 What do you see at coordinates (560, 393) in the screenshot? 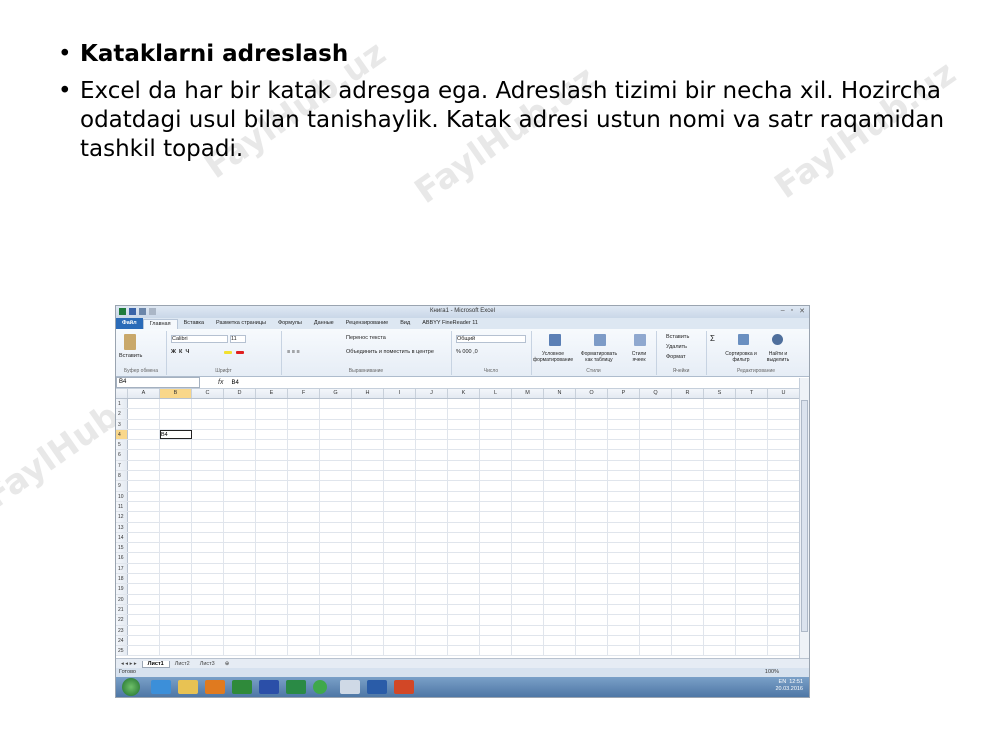
I see `column-header: N` at bounding box center [560, 393].